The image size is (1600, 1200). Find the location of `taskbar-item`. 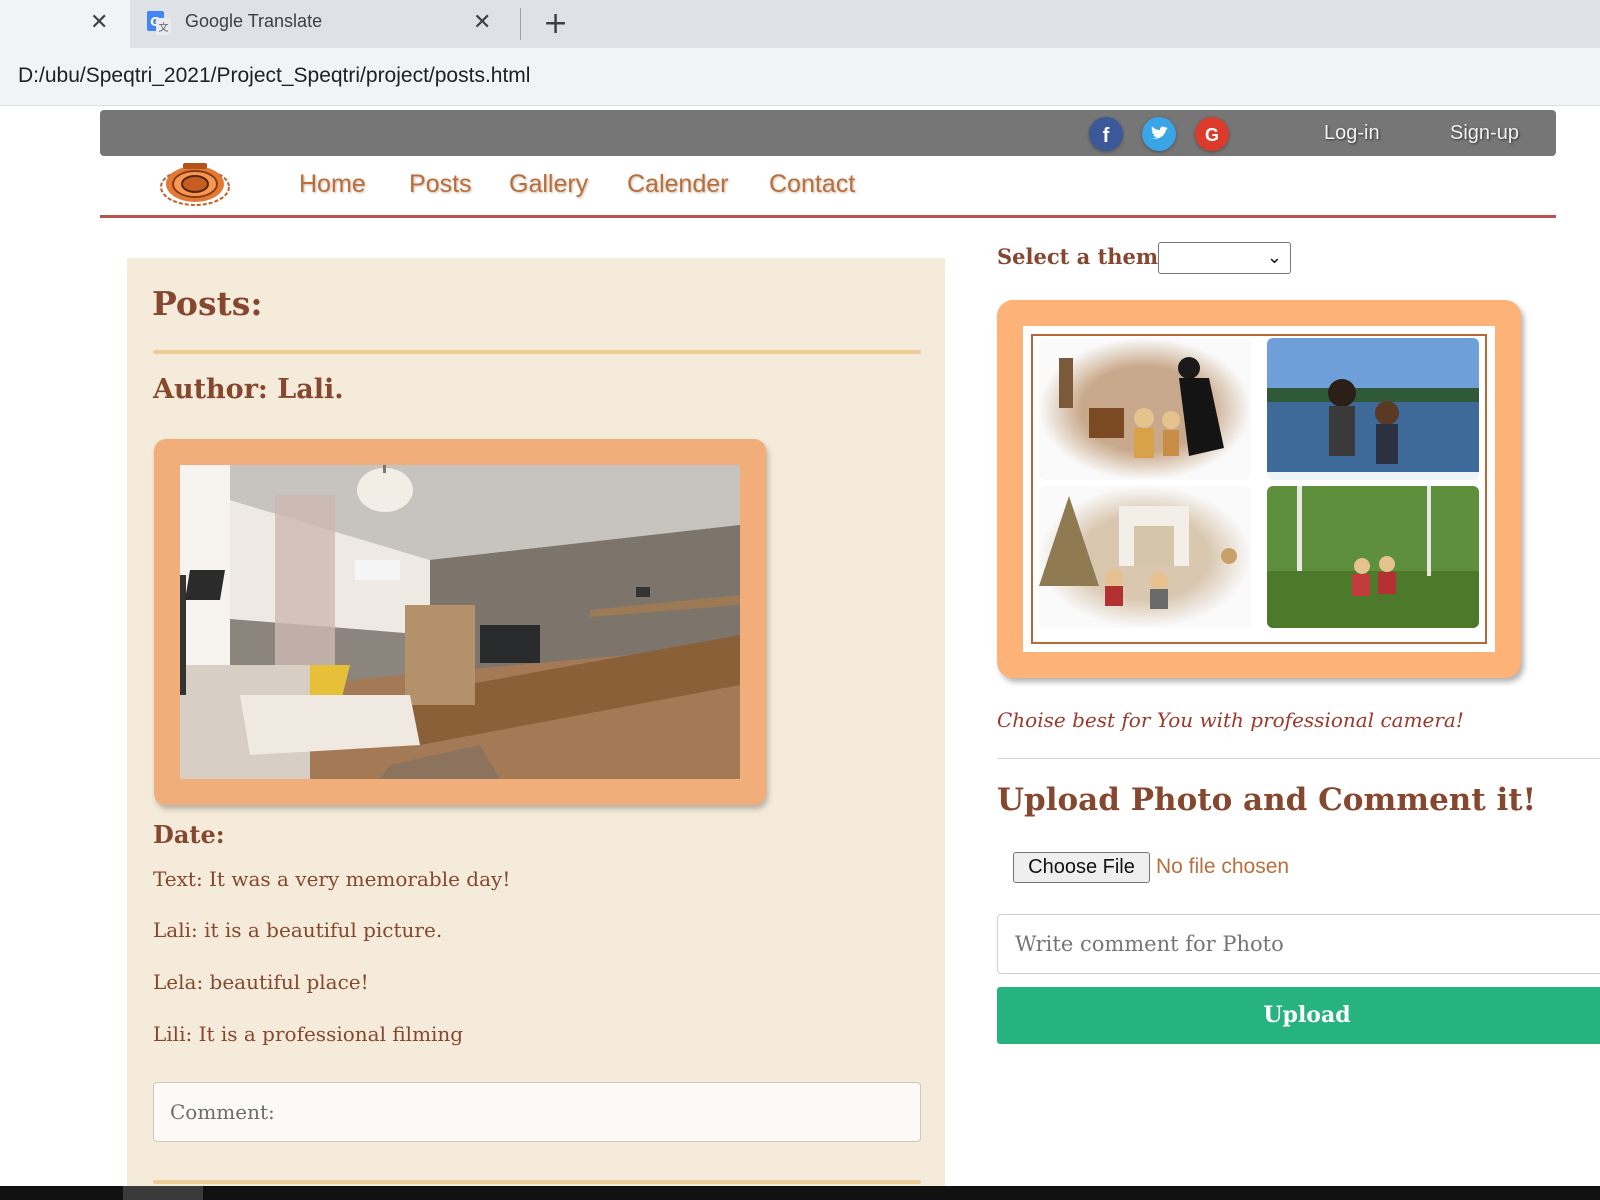

taskbar-item is located at coordinates (163, 1193).